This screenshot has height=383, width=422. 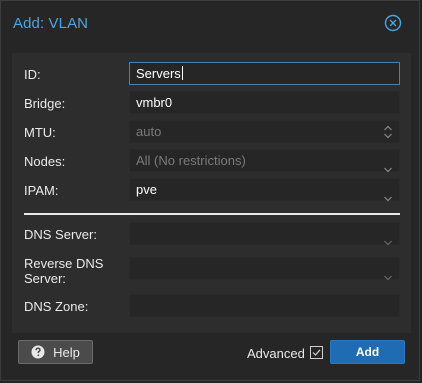 I want to click on nodes-select: All (No restrictions), so click(x=264, y=161).